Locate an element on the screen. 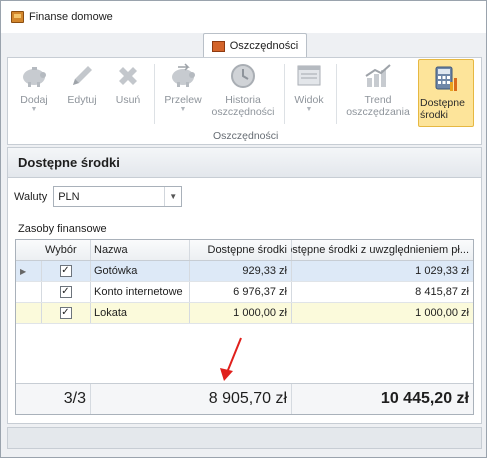  tab-icon is located at coordinates (218, 46).